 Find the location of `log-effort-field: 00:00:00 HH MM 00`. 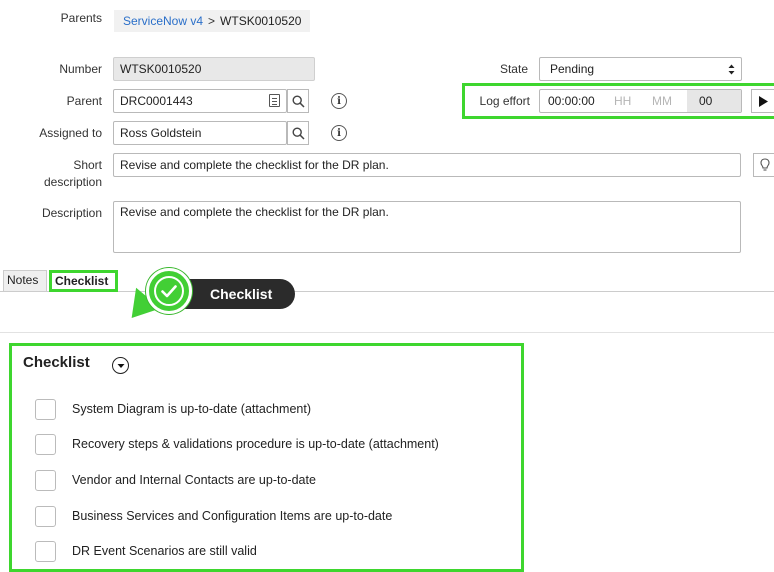

log-effort-field: 00:00:00 HH MM 00 is located at coordinates (640, 101).